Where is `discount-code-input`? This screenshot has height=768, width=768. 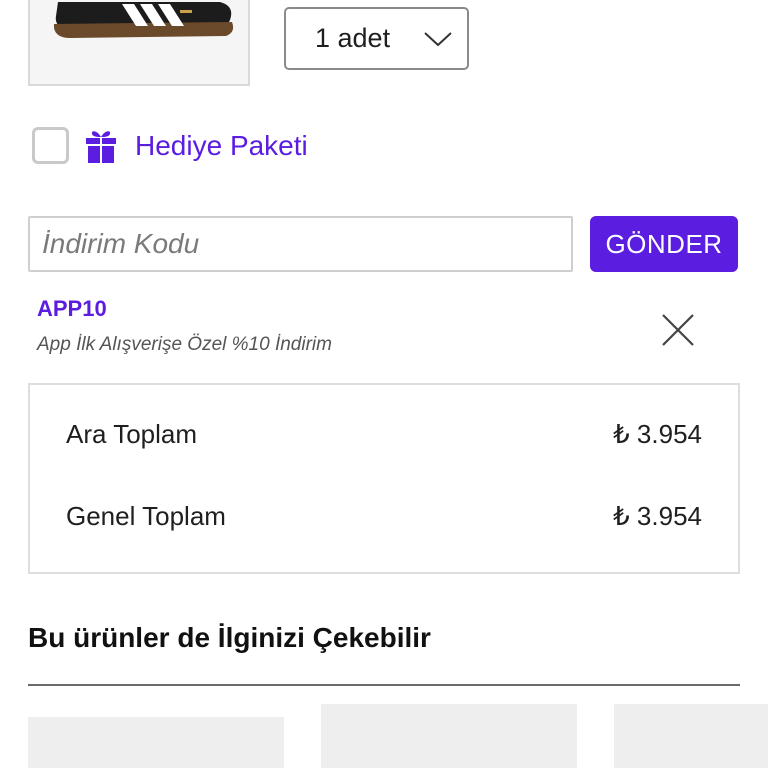
discount-code-input is located at coordinates (306, 244).